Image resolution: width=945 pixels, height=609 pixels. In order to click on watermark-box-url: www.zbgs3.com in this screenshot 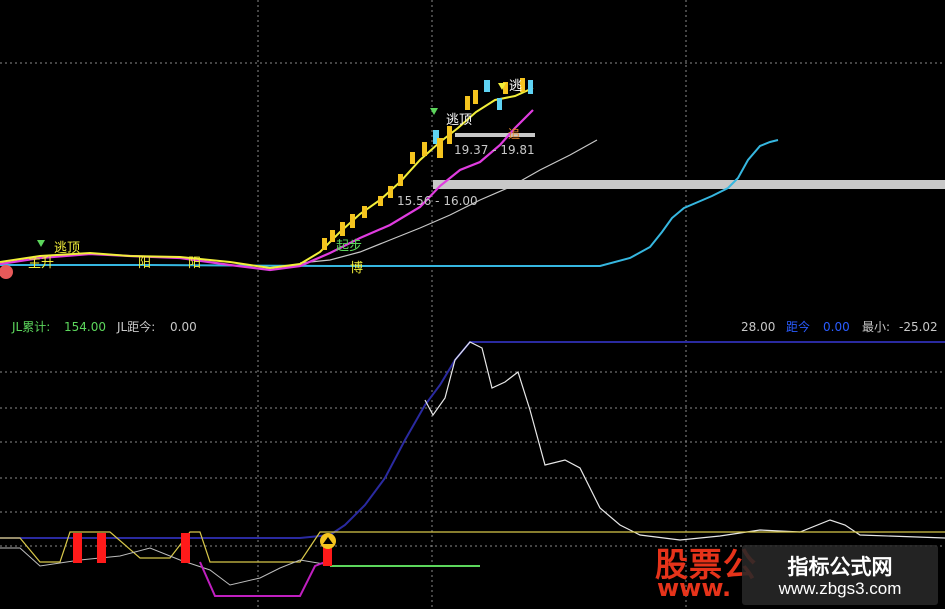, I will do `click(840, 588)`.